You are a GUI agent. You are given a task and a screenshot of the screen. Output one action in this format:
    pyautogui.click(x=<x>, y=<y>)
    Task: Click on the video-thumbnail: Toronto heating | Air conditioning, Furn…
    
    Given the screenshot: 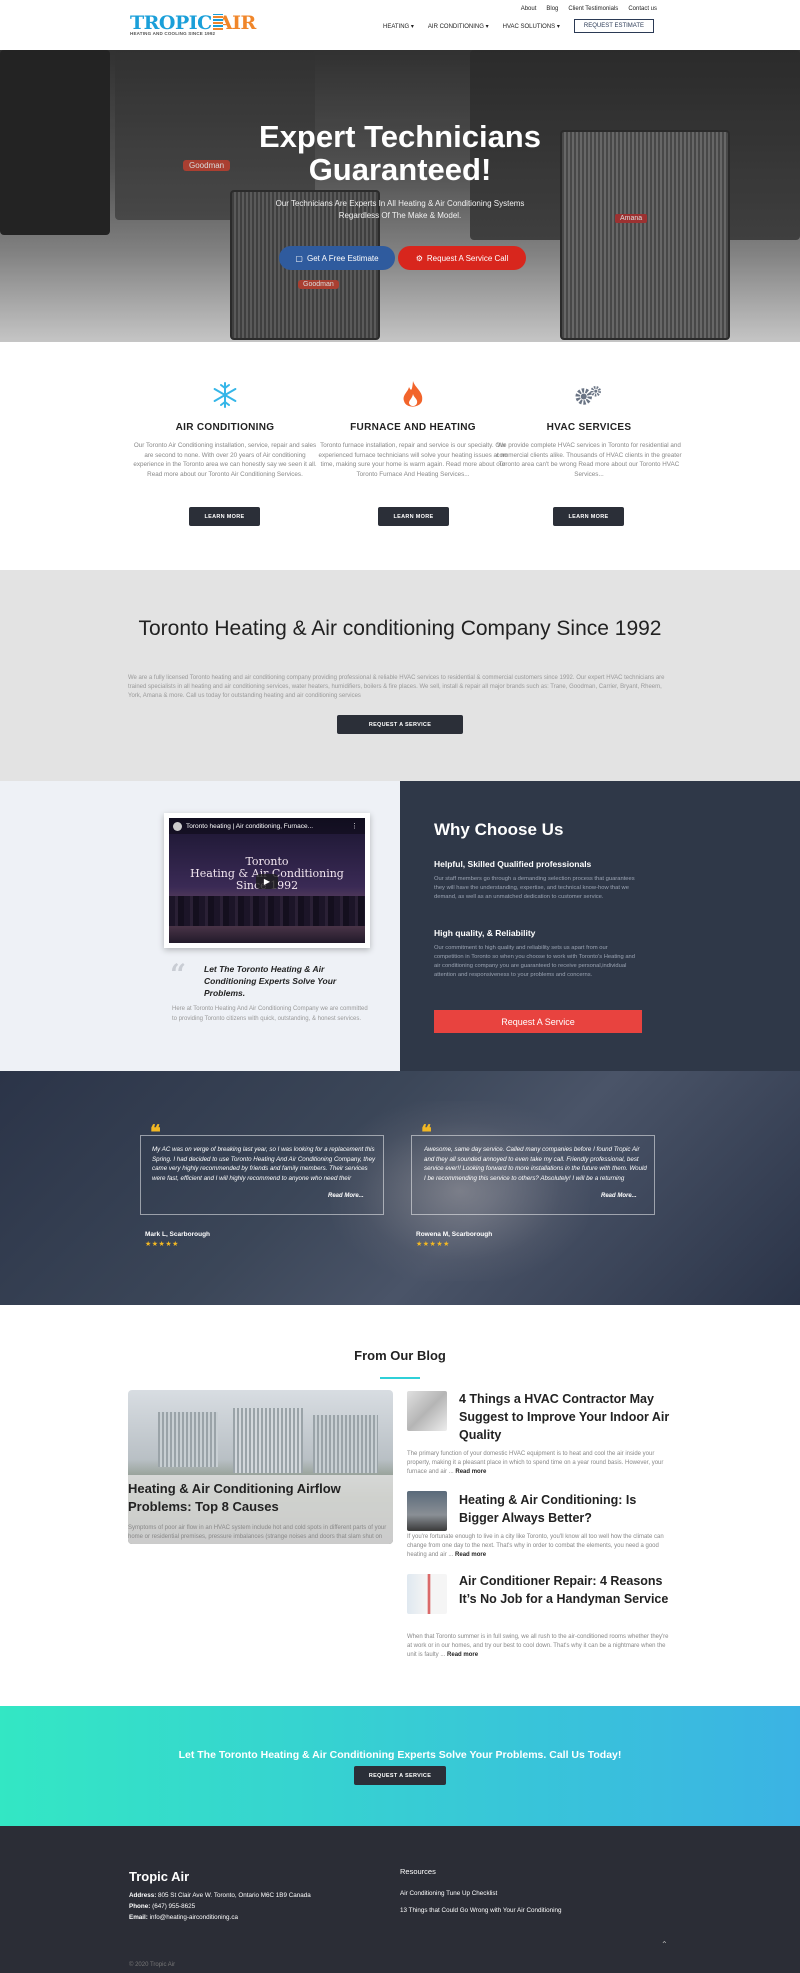 What is the action you would take?
    pyautogui.click(x=267, y=880)
    